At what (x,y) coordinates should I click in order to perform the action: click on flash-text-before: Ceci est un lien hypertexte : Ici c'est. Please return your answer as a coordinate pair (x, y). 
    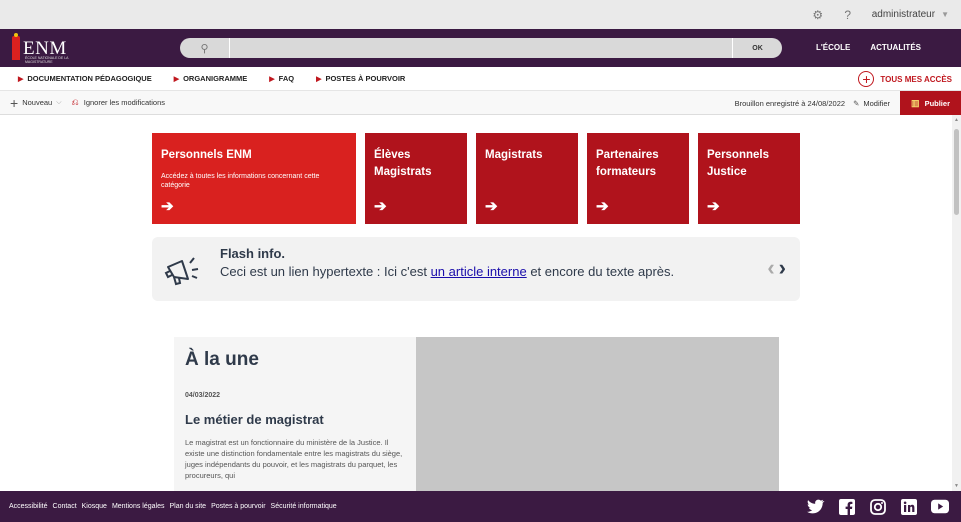
    Looking at the image, I should click on (325, 271).